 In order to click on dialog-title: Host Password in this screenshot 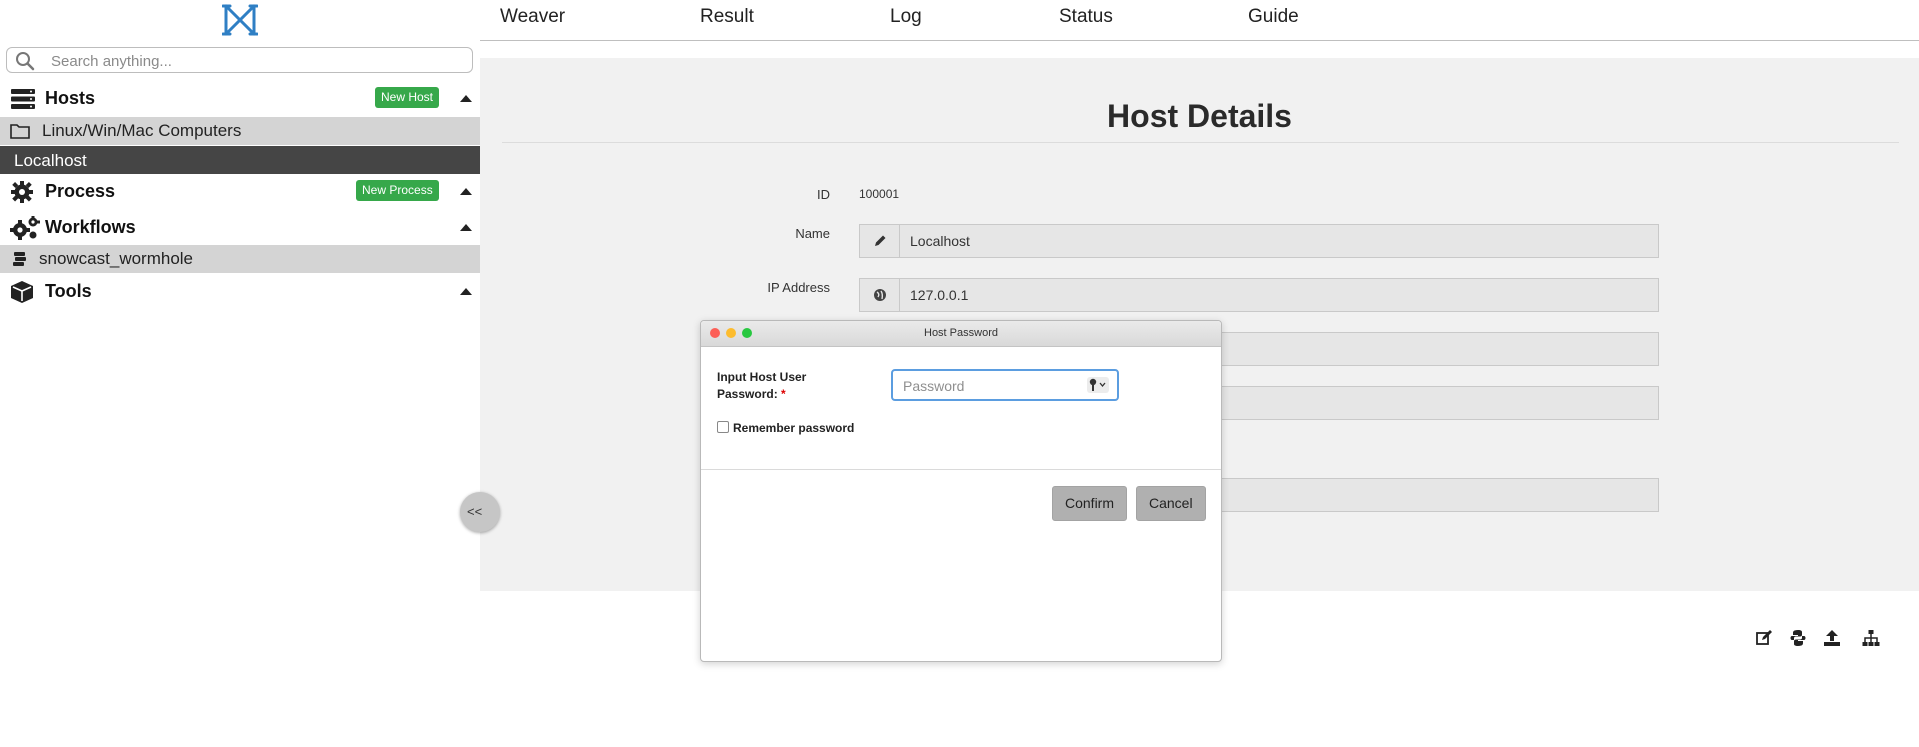, I will do `click(961, 333)`.